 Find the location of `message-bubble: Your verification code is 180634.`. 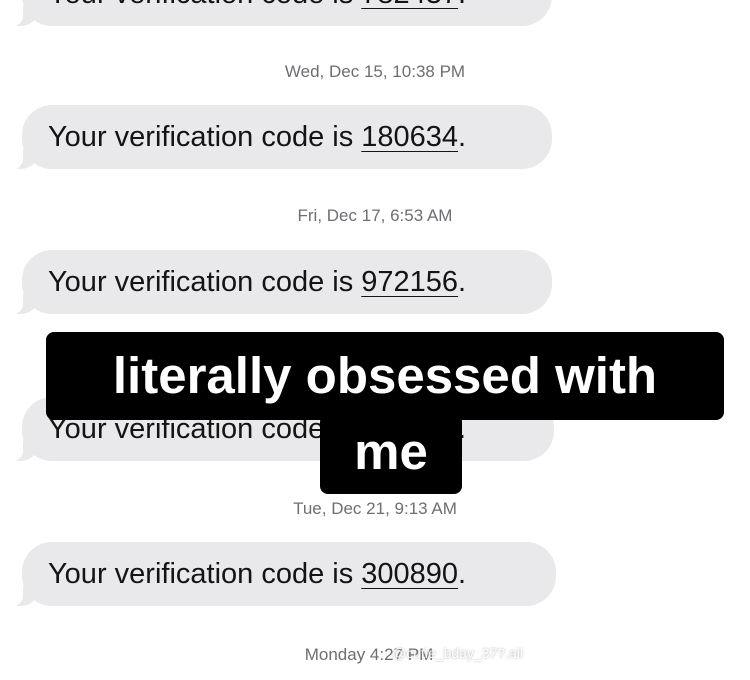

message-bubble: Your verification code is 180634. is located at coordinates (281, 137).